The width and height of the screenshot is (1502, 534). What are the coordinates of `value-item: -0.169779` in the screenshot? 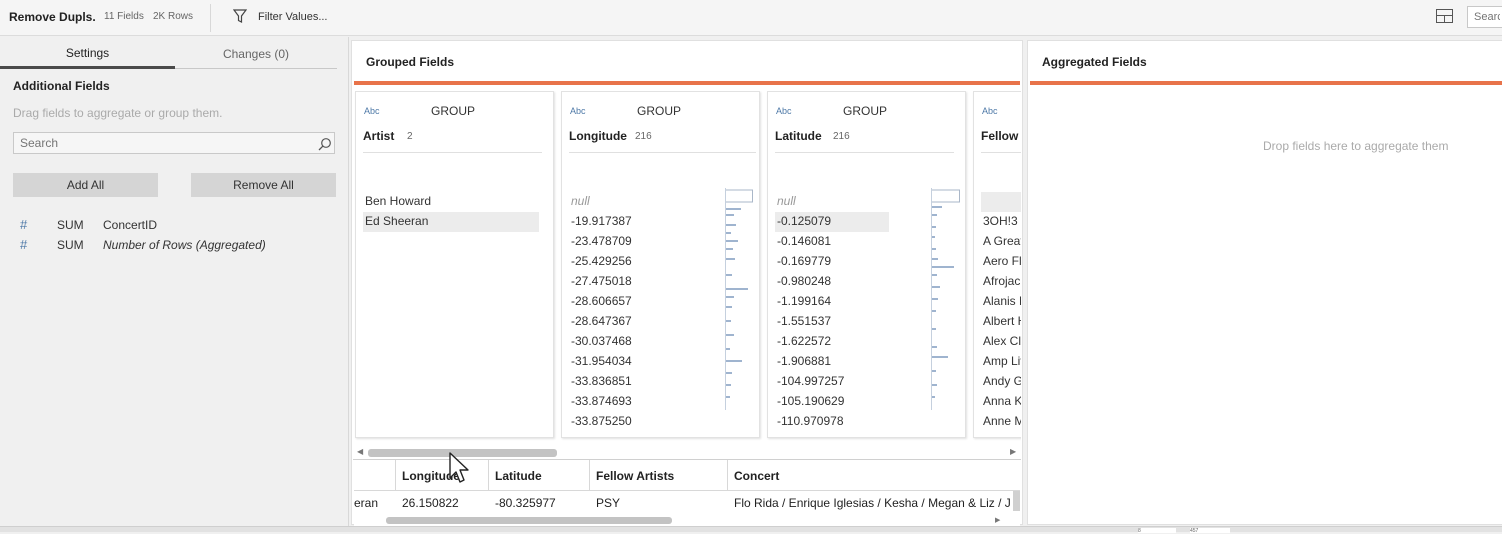 It's located at (832, 262).